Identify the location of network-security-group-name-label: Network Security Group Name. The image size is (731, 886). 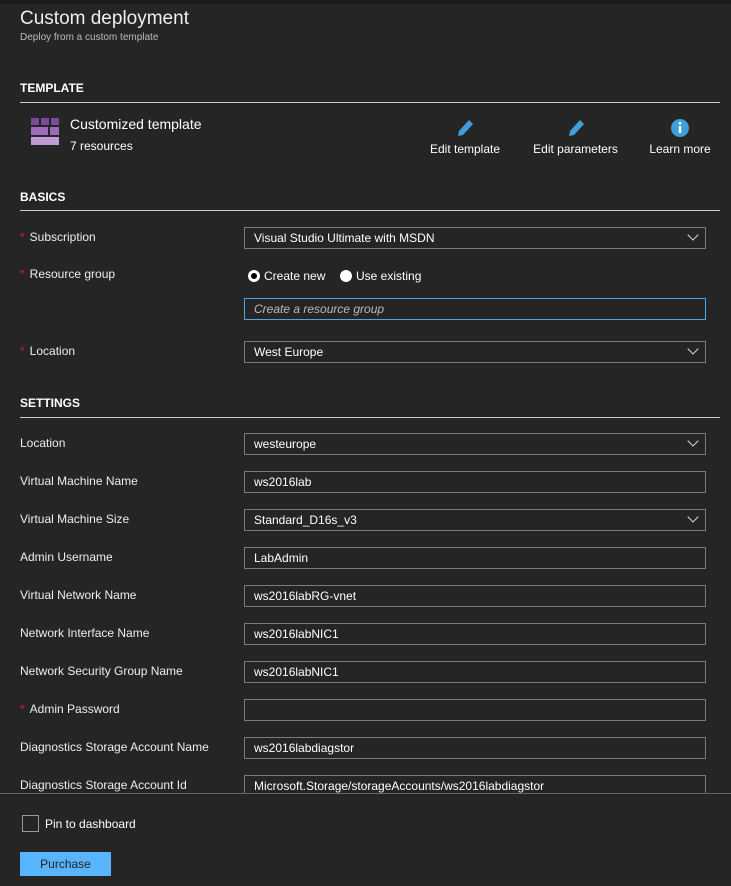
(101, 671).